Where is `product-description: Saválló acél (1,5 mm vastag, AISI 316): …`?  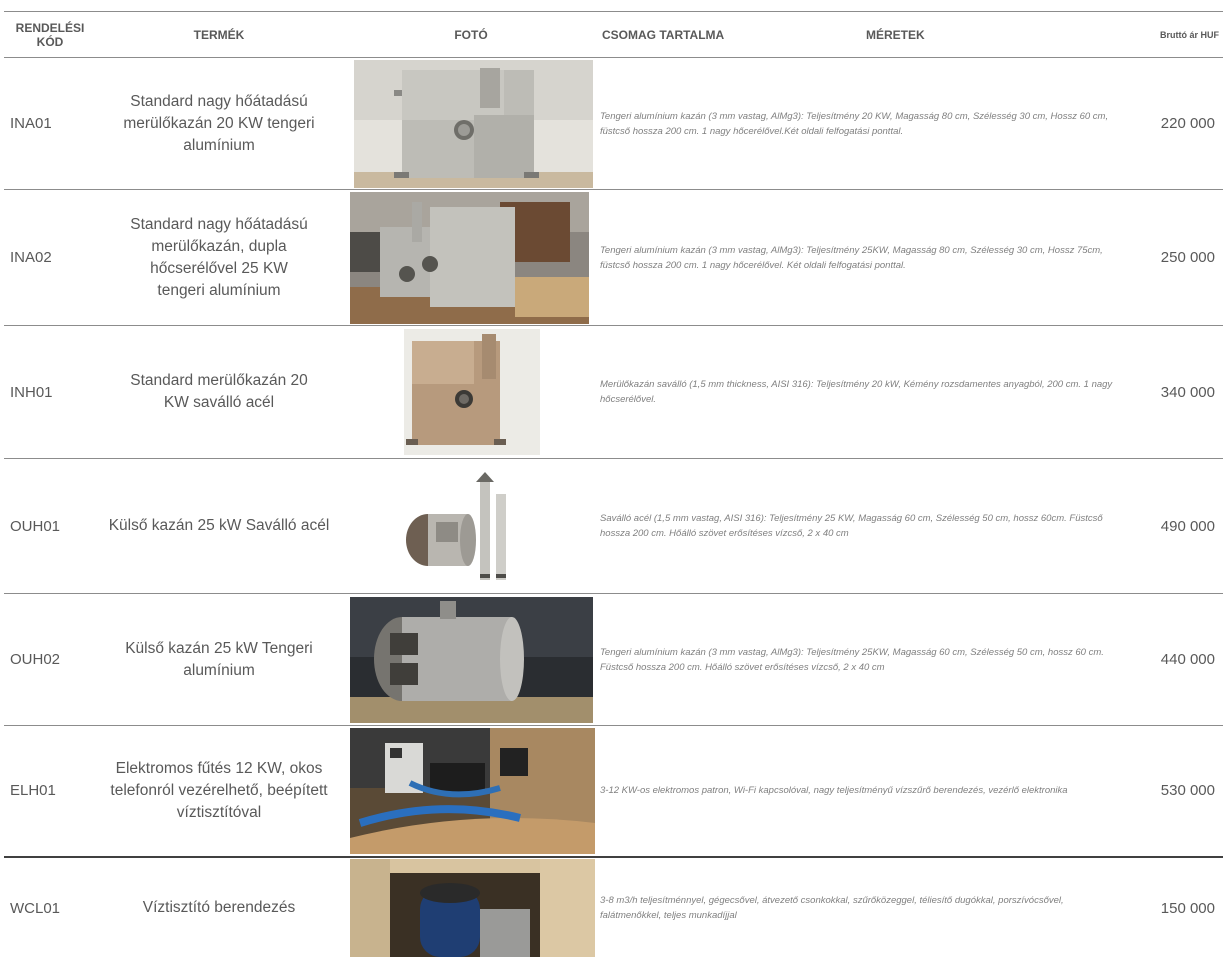 product-description: Saválló acél (1,5 mm vastag, AISI 316): … is located at coordinates (870, 526).